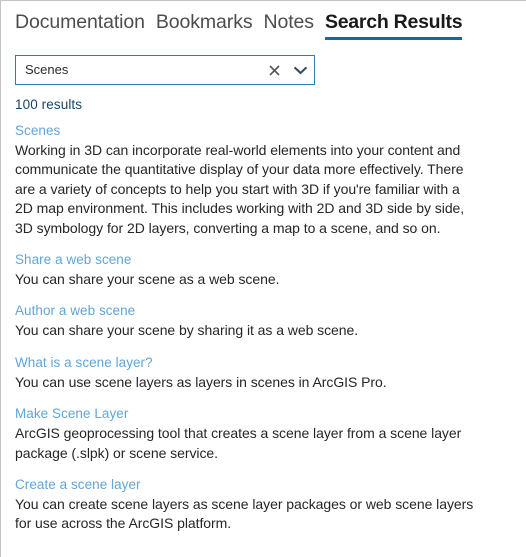 The height and width of the screenshot is (557, 526). What do you see at coordinates (49, 104) in the screenshot?
I see `results-count: 100 results` at bounding box center [49, 104].